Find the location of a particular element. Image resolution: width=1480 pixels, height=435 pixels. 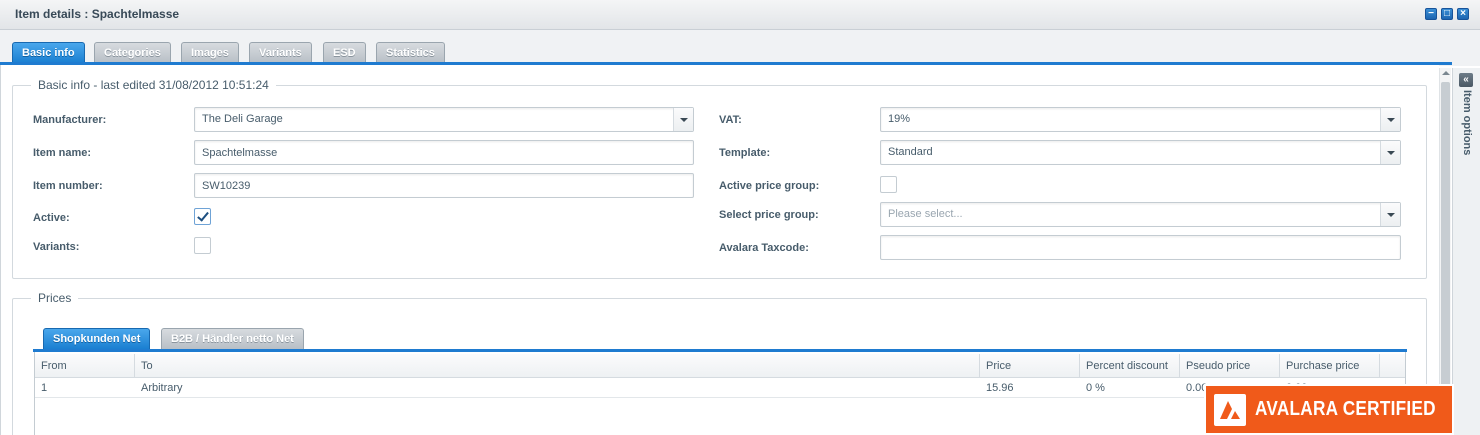

prices-legend: Prices is located at coordinates (55, 298).